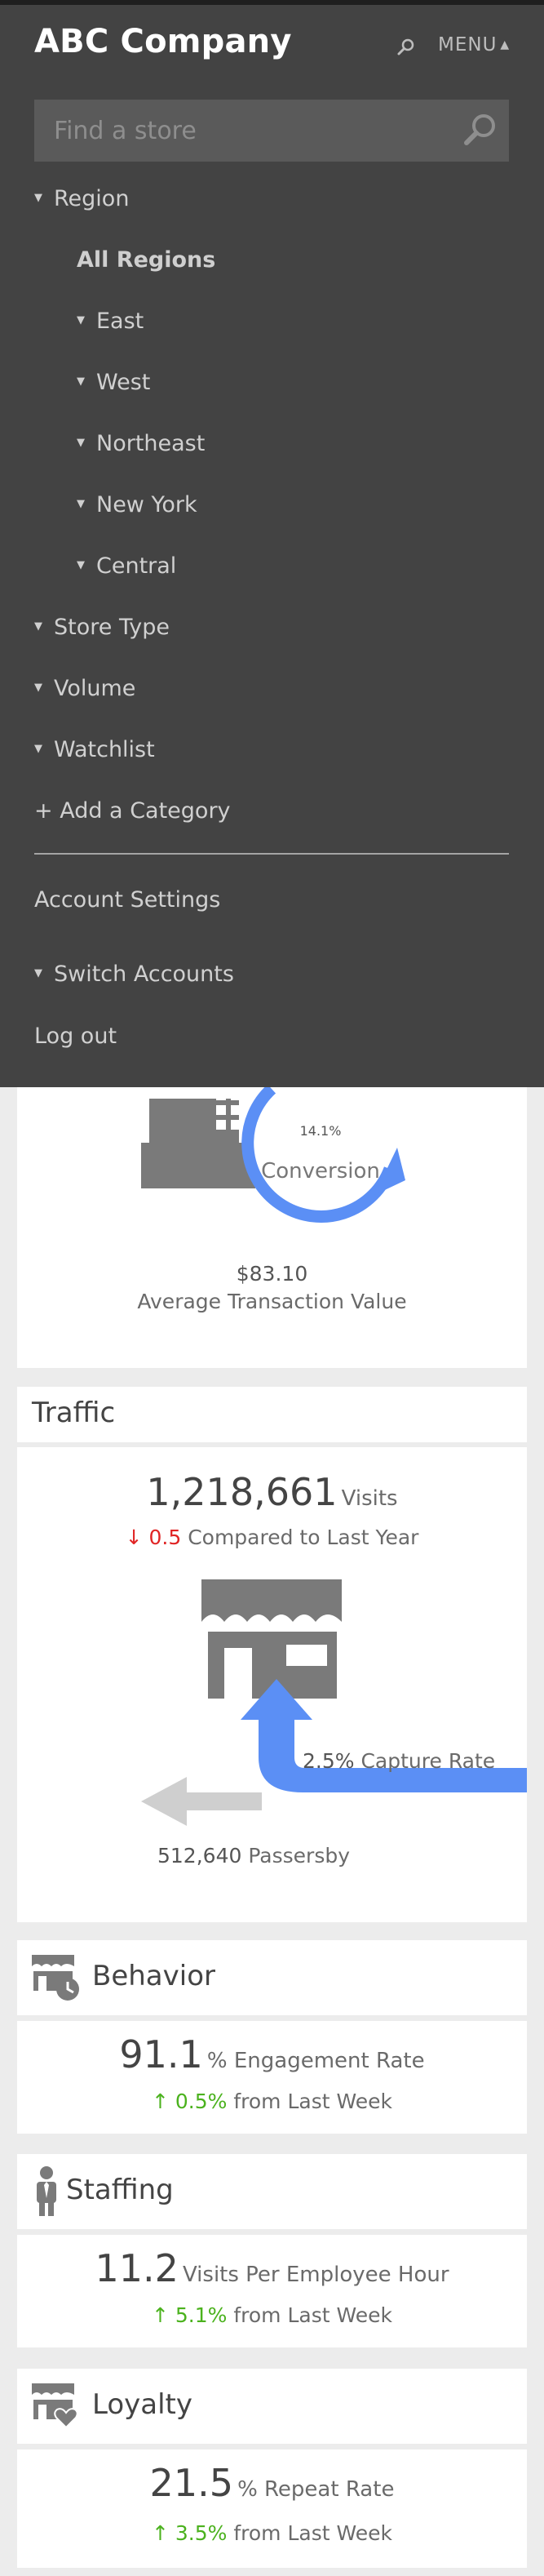 Image resolution: width=544 pixels, height=2576 pixels. What do you see at coordinates (201, 2315) in the screenshot?
I see `staffing-change: 5.1%` at bounding box center [201, 2315].